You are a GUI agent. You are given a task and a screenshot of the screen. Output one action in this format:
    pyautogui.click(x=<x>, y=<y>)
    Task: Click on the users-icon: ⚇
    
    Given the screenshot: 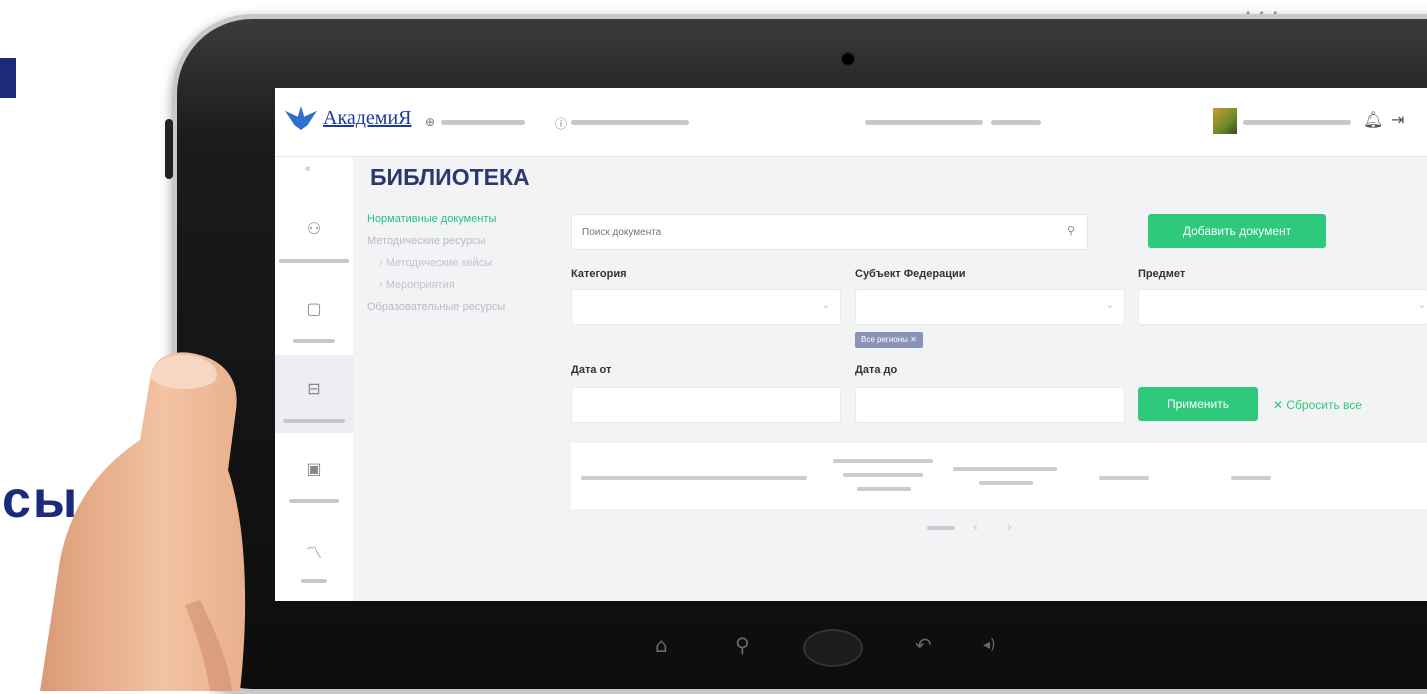 What is the action you would take?
    pyautogui.click(x=314, y=228)
    